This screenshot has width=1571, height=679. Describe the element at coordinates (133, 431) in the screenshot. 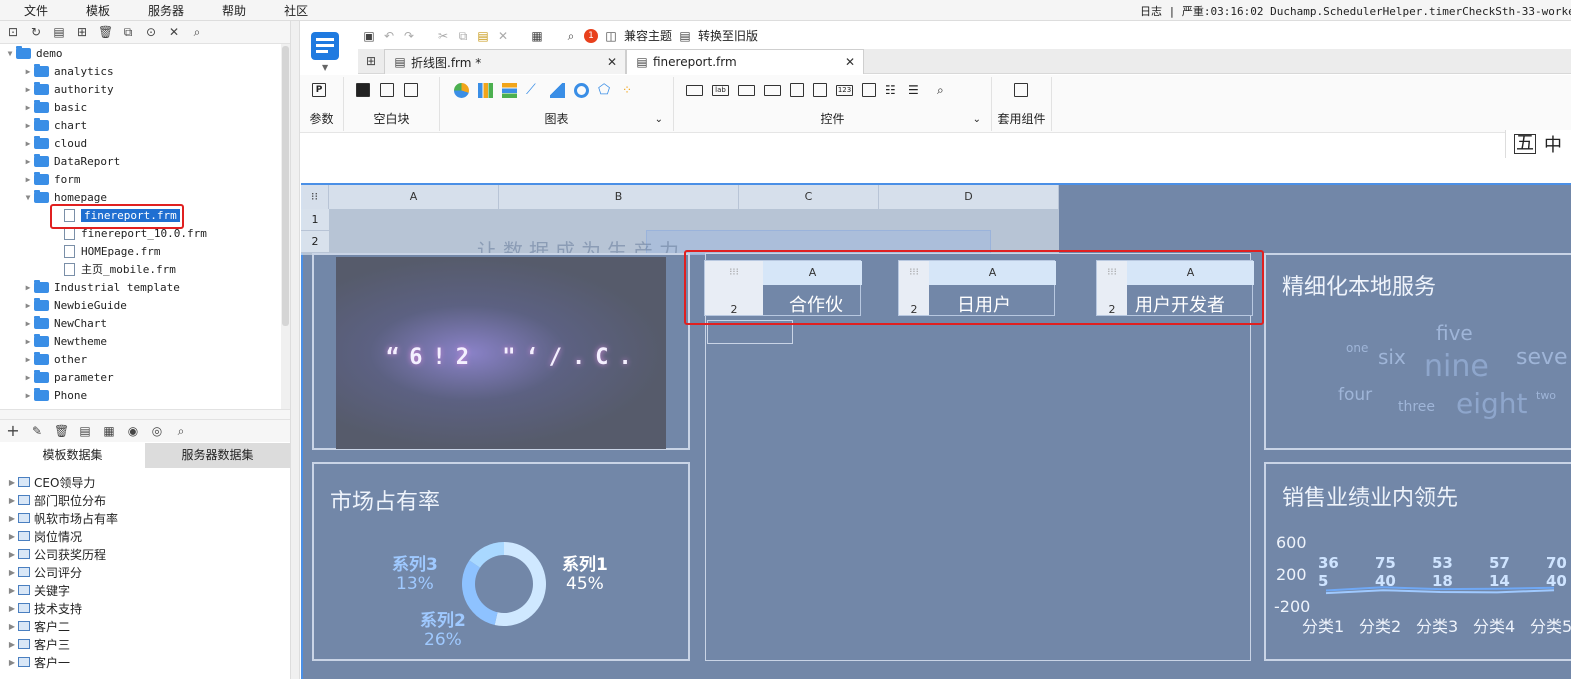

I see `database-icon: ◉` at that location.